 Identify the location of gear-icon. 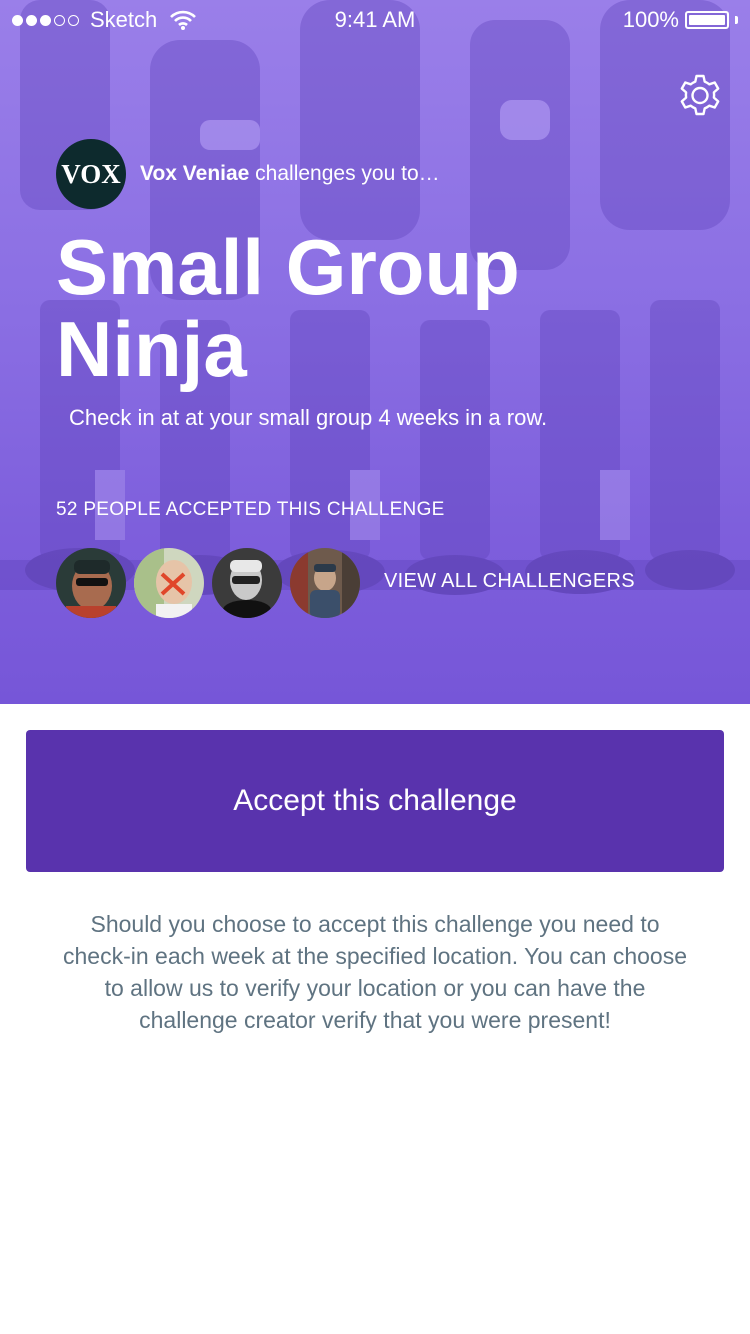
(700, 98).